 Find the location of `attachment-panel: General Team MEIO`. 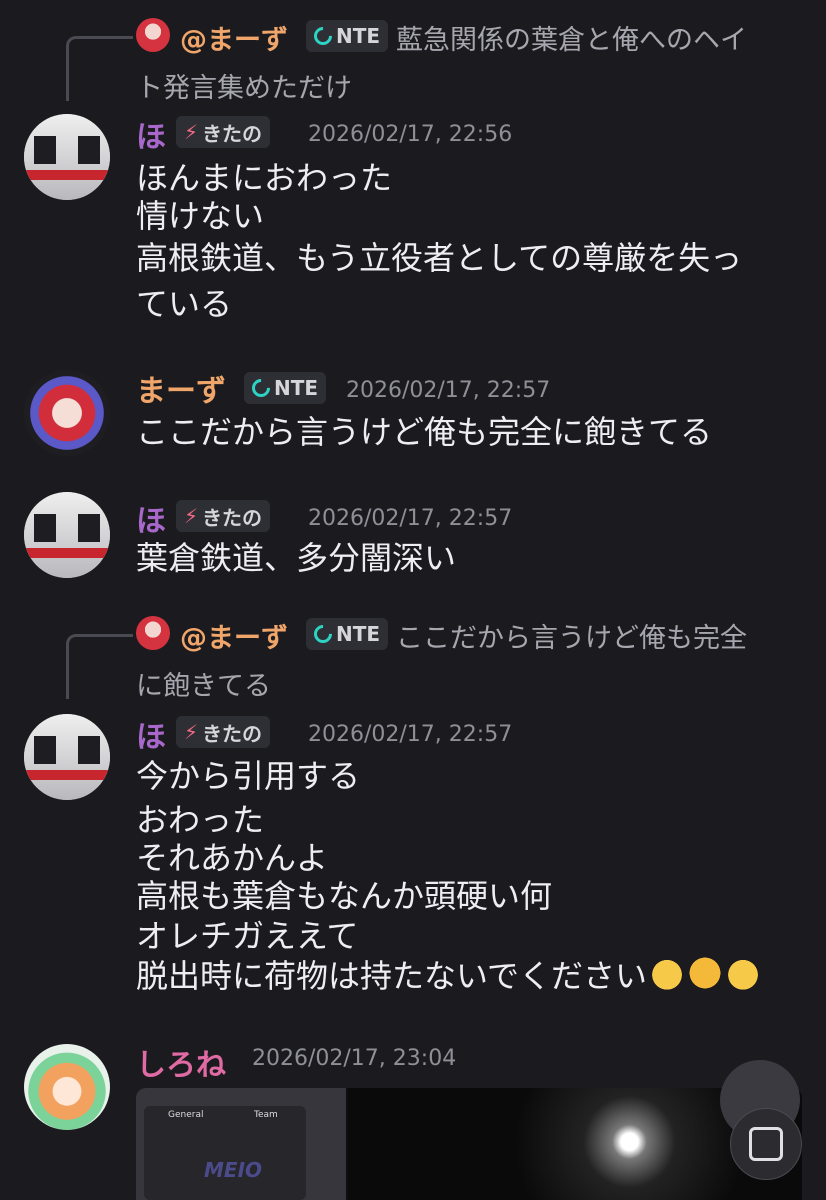

attachment-panel: General Team MEIO is located at coordinates (225, 1153).